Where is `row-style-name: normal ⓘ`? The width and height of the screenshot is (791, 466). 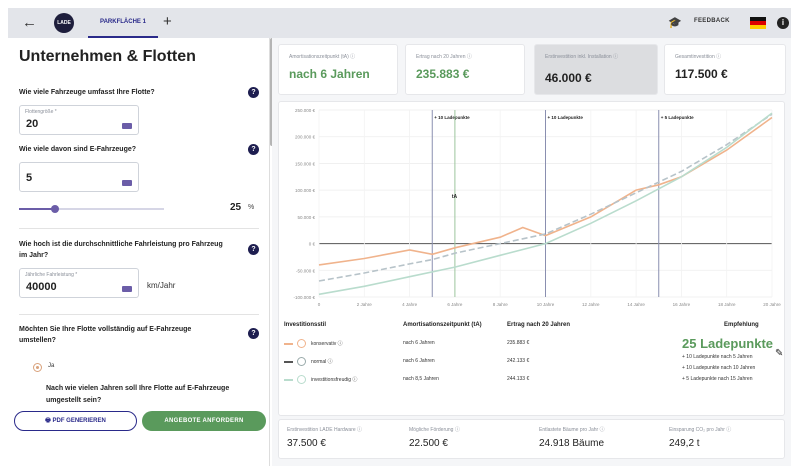
row-style-name: normal ⓘ is located at coordinates (322, 362).